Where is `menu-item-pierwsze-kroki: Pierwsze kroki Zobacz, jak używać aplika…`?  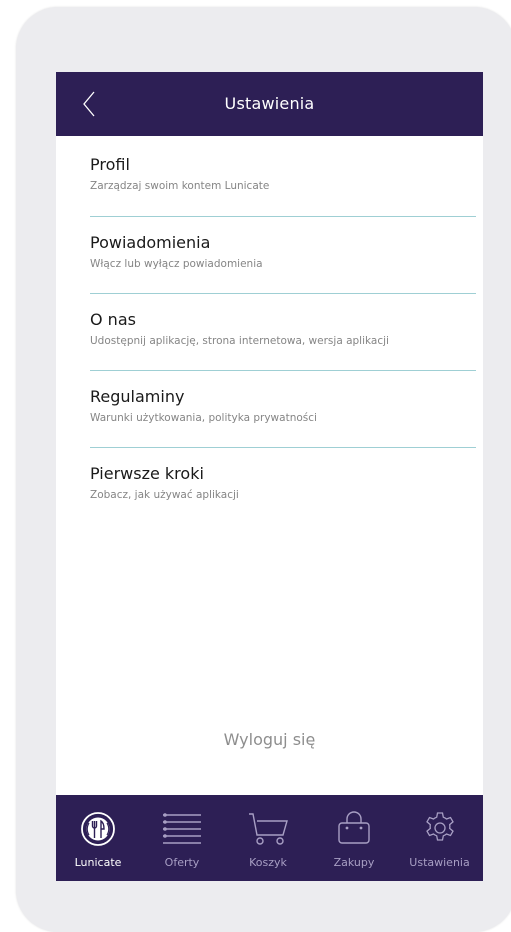 menu-item-pierwsze-kroki: Pierwsze kroki Zobacz, jak używać aplika… is located at coordinates (283, 482).